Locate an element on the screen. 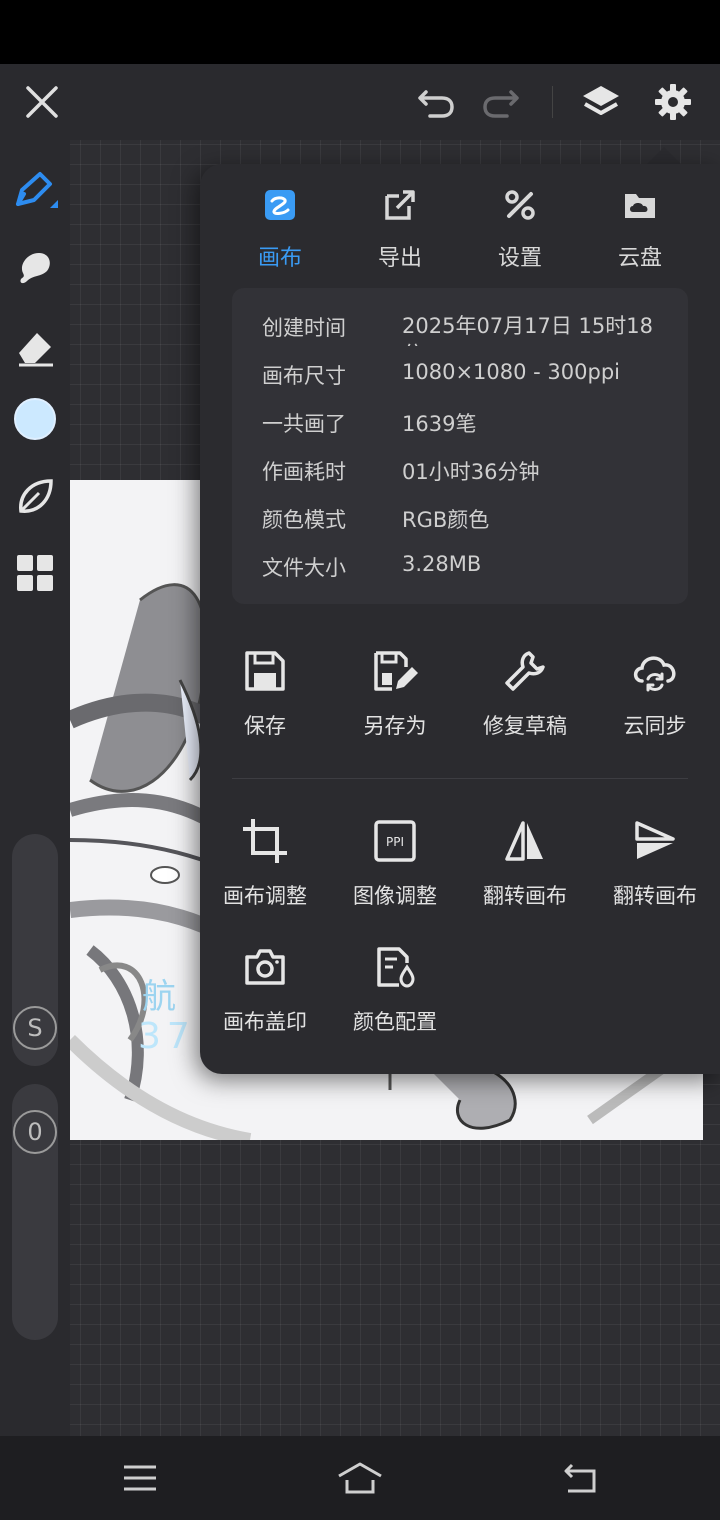  info-key: 画布尺寸 is located at coordinates (304, 376).